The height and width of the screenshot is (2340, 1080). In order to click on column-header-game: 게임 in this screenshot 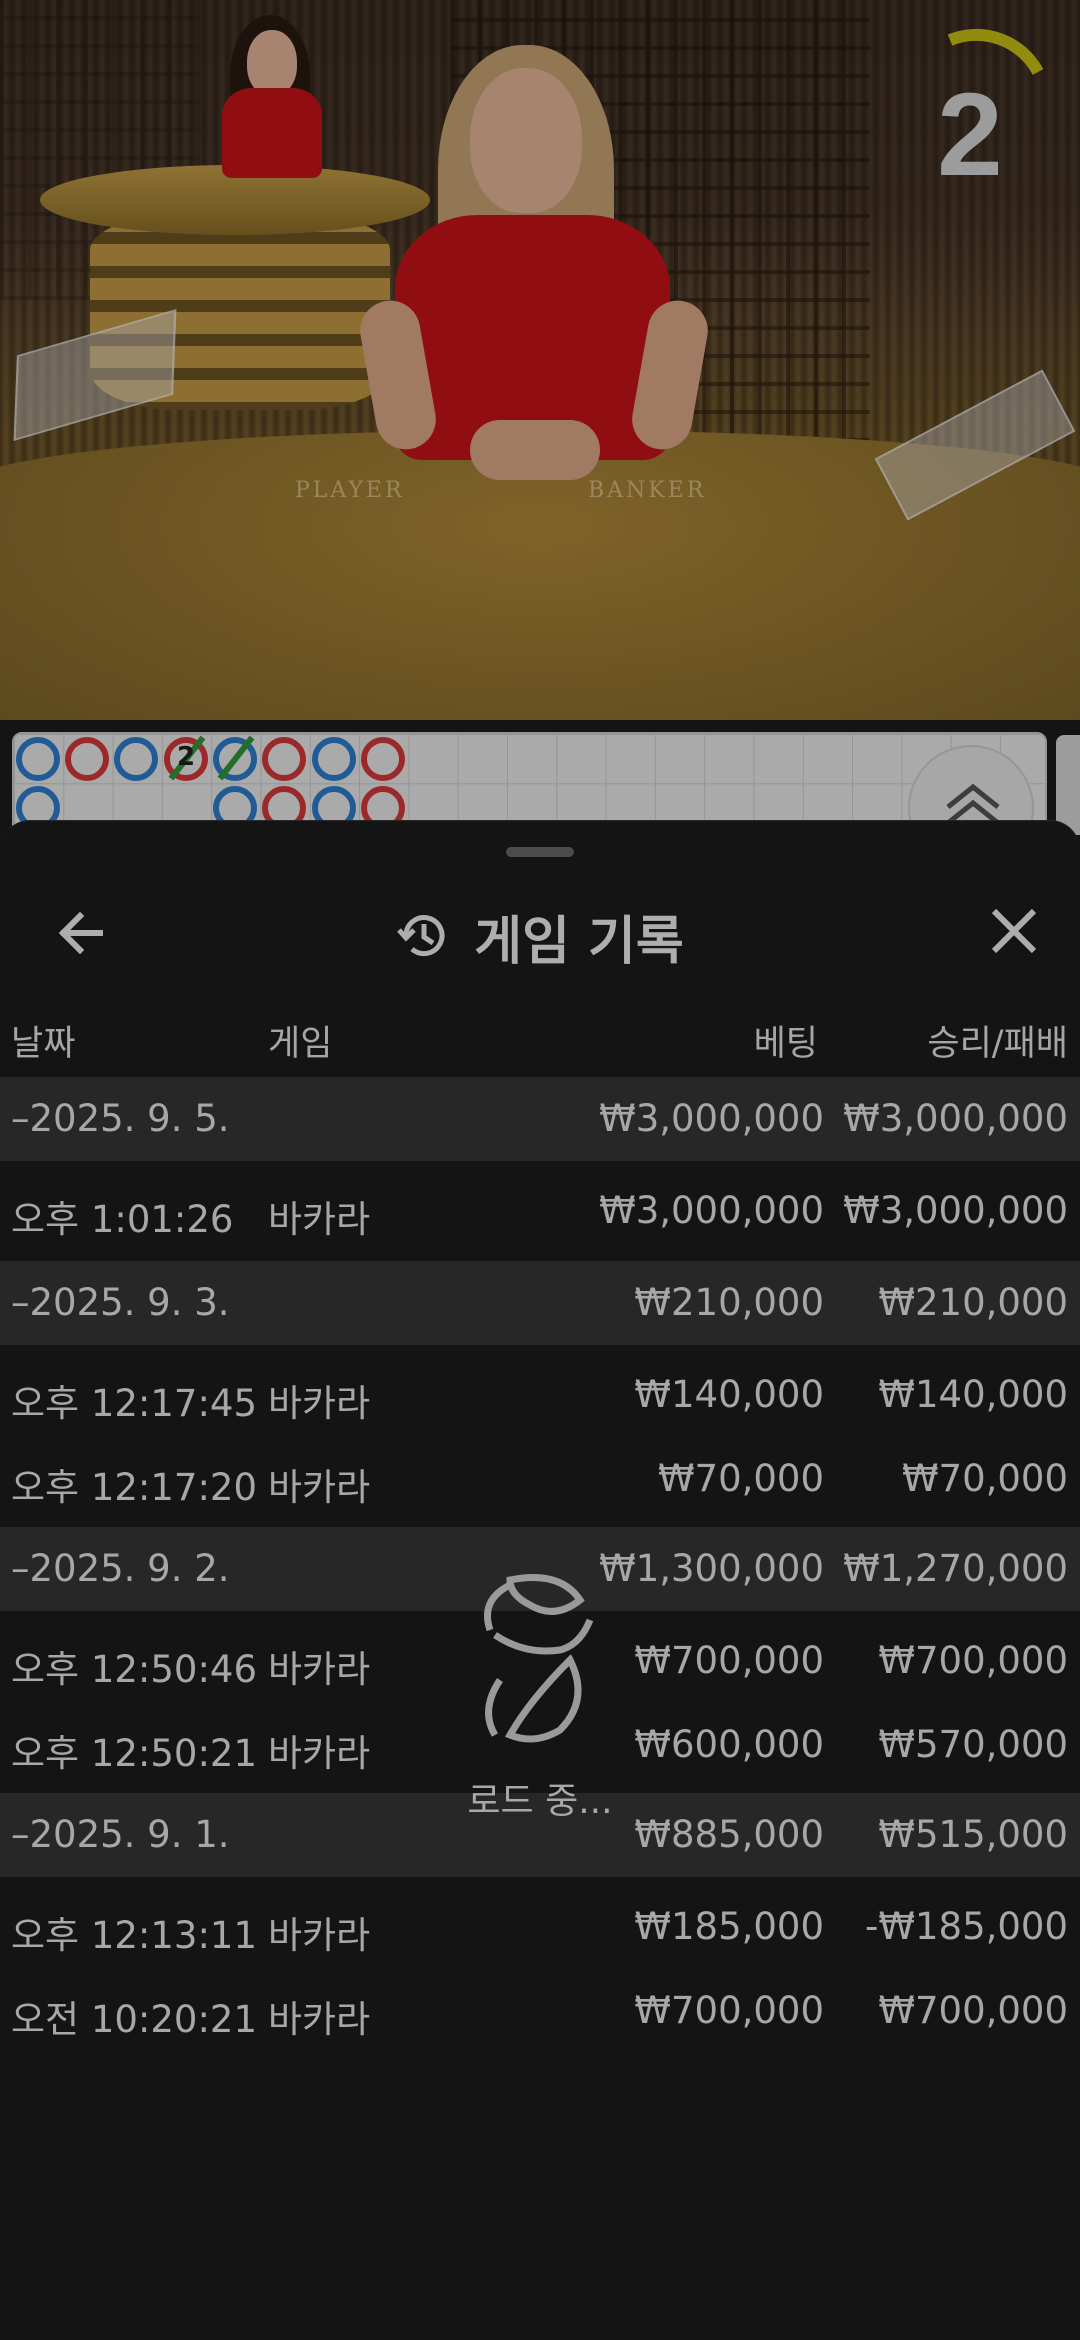, I will do `click(300, 1044)`.